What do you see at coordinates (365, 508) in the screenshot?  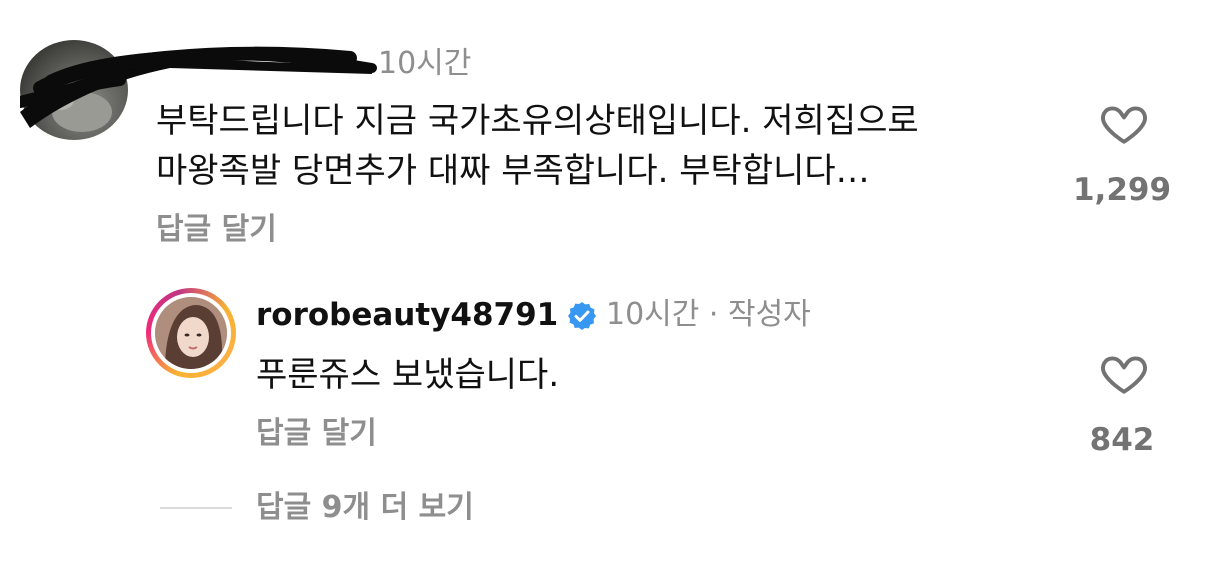 I see `view-more-replies-button: 답글 9개 더 보기` at bounding box center [365, 508].